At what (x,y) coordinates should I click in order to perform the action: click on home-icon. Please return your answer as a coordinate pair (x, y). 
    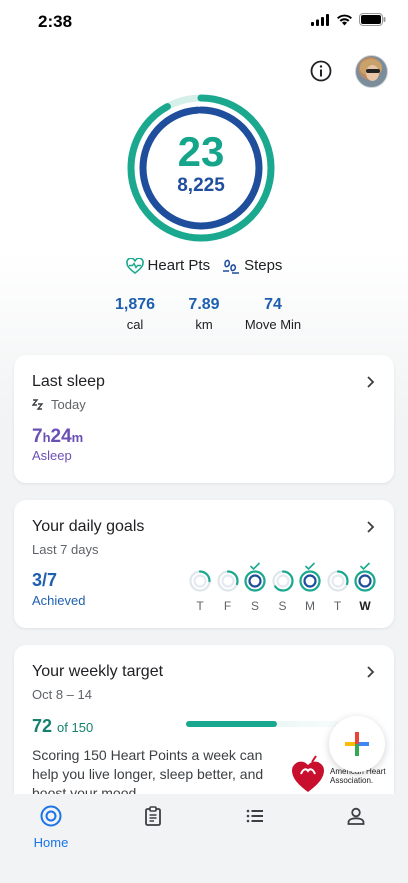
    Looking at the image, I should click on (51, 816).